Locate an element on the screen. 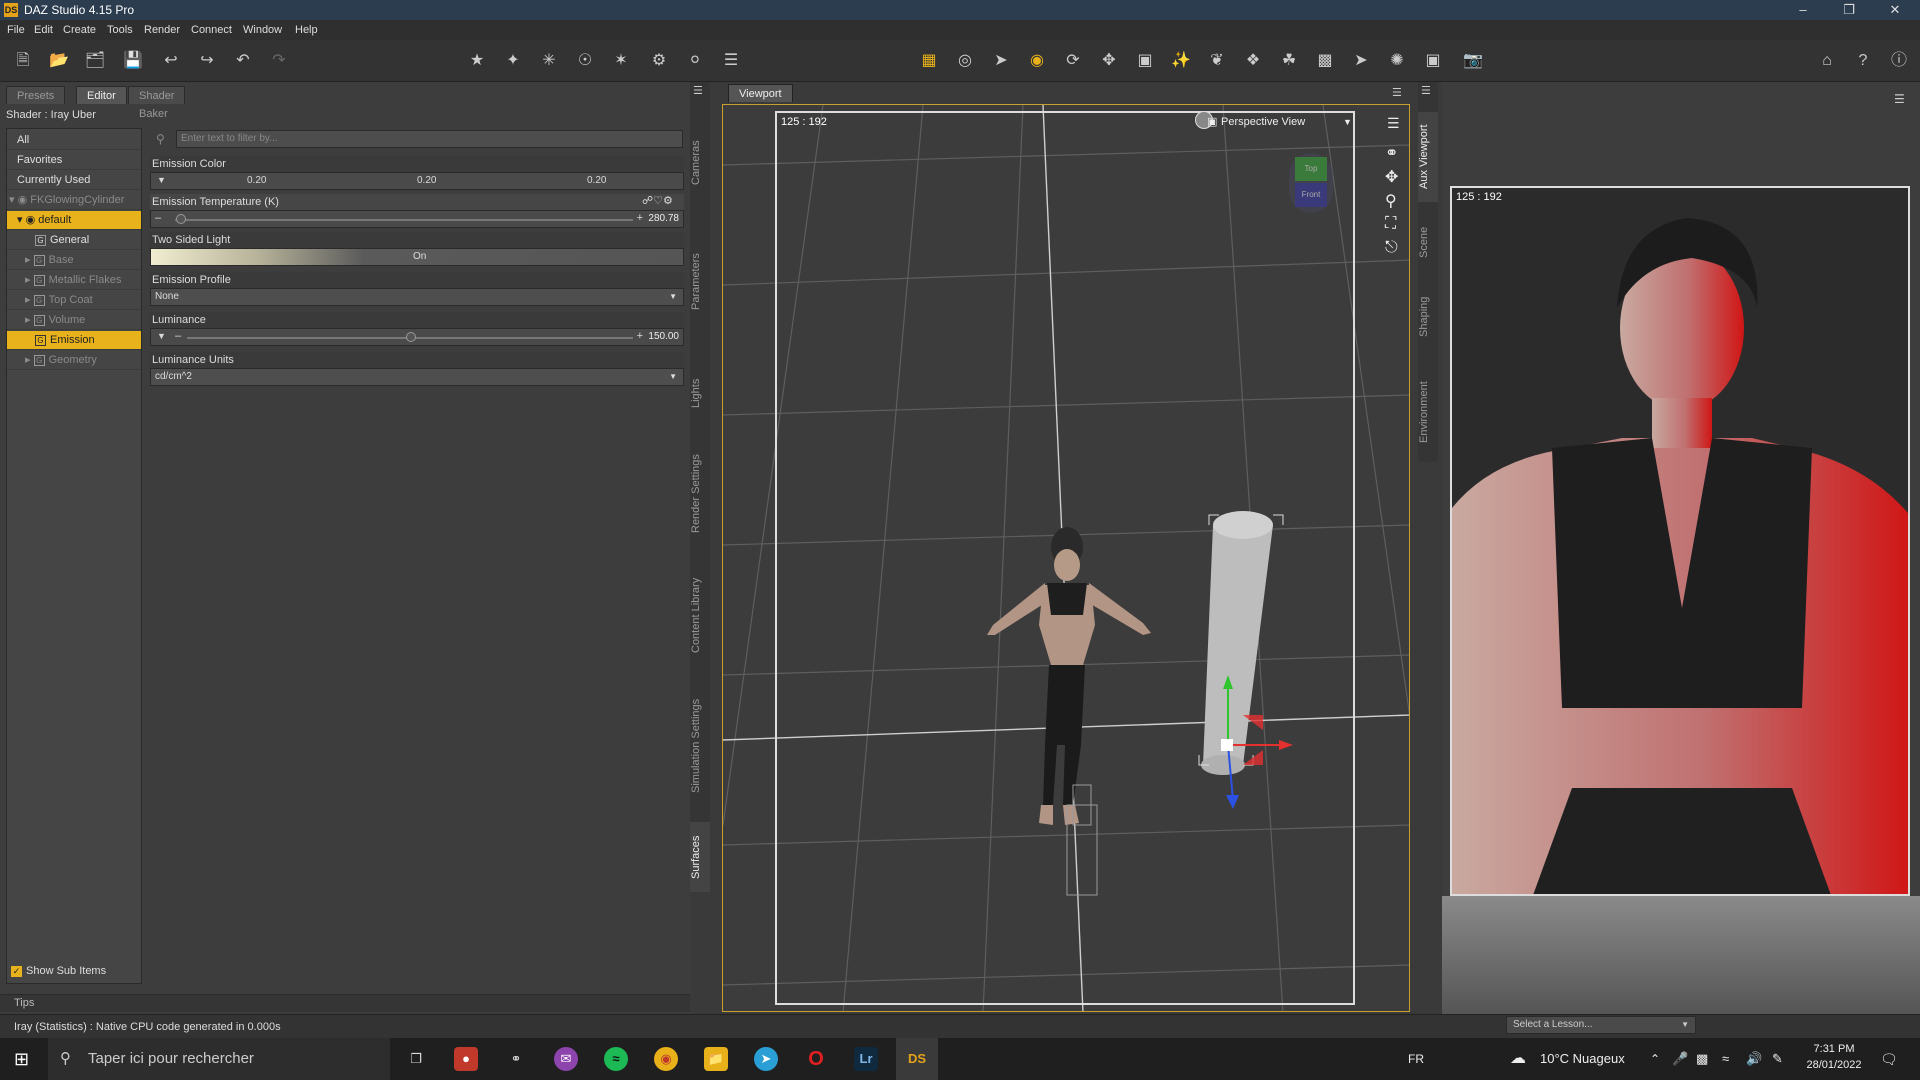 This screenshot has height=1080, width=1920. emission-temp-value: 280.78 is located at coordinates (663, 218).